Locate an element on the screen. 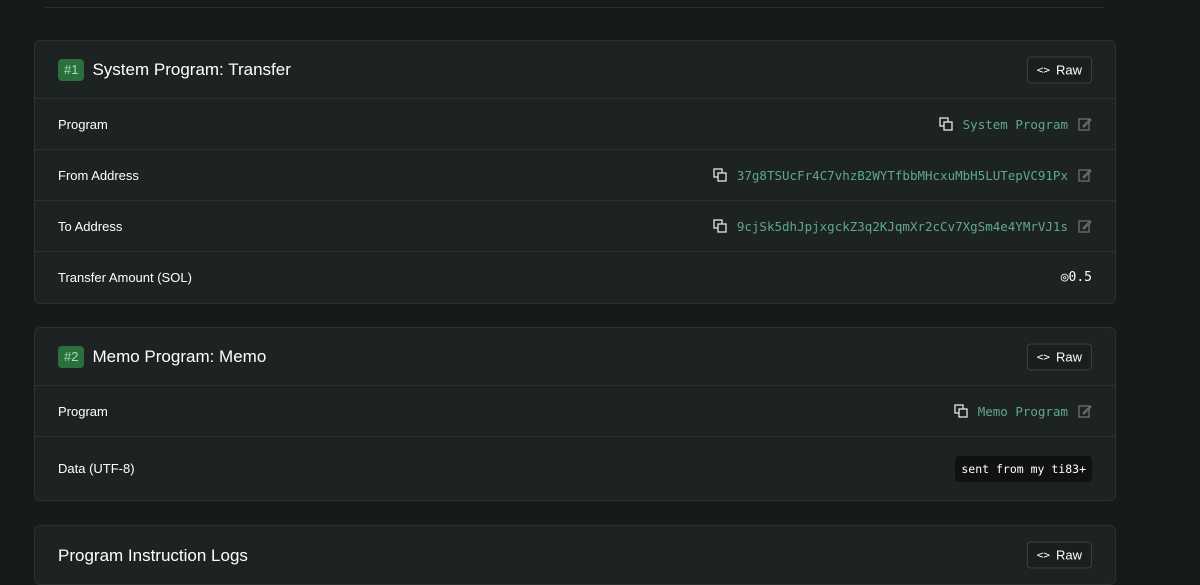 This screenshot has width=1200, height=585. instruction-title: System Program: Transfer is located at coordinates (191, 69).